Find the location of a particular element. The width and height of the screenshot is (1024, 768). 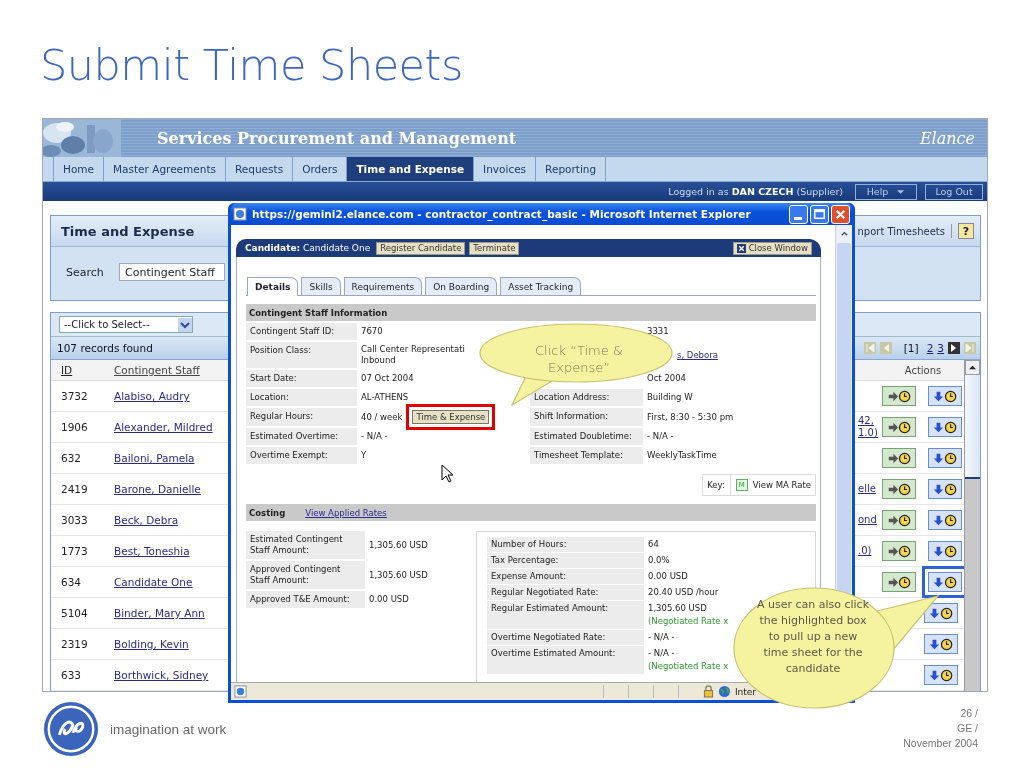

nav-tab: Reporting is located at coordinates (571, 169).